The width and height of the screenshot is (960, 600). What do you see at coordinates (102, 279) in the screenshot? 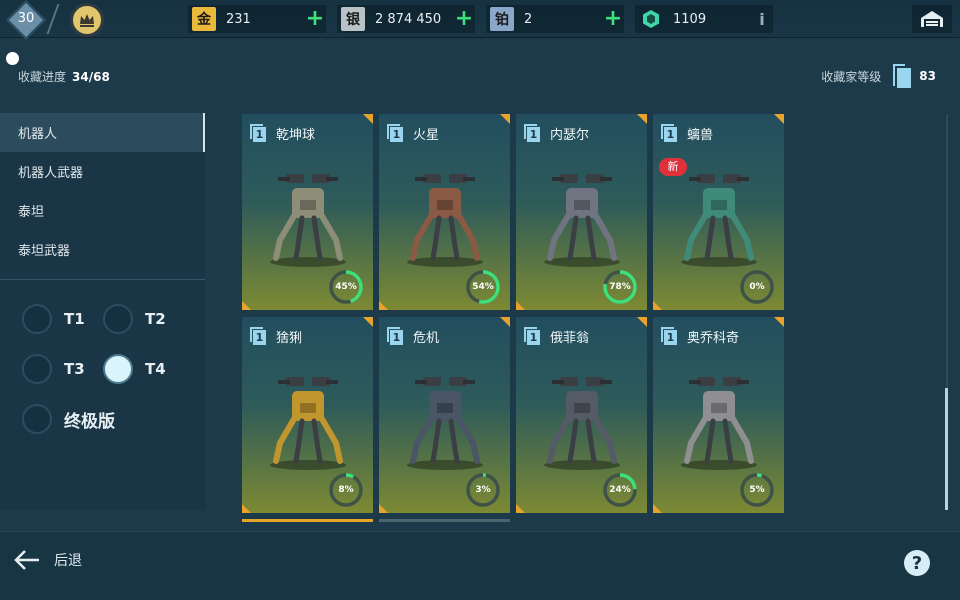
I see `sidebar-divider` at bounding box center [102, 279].